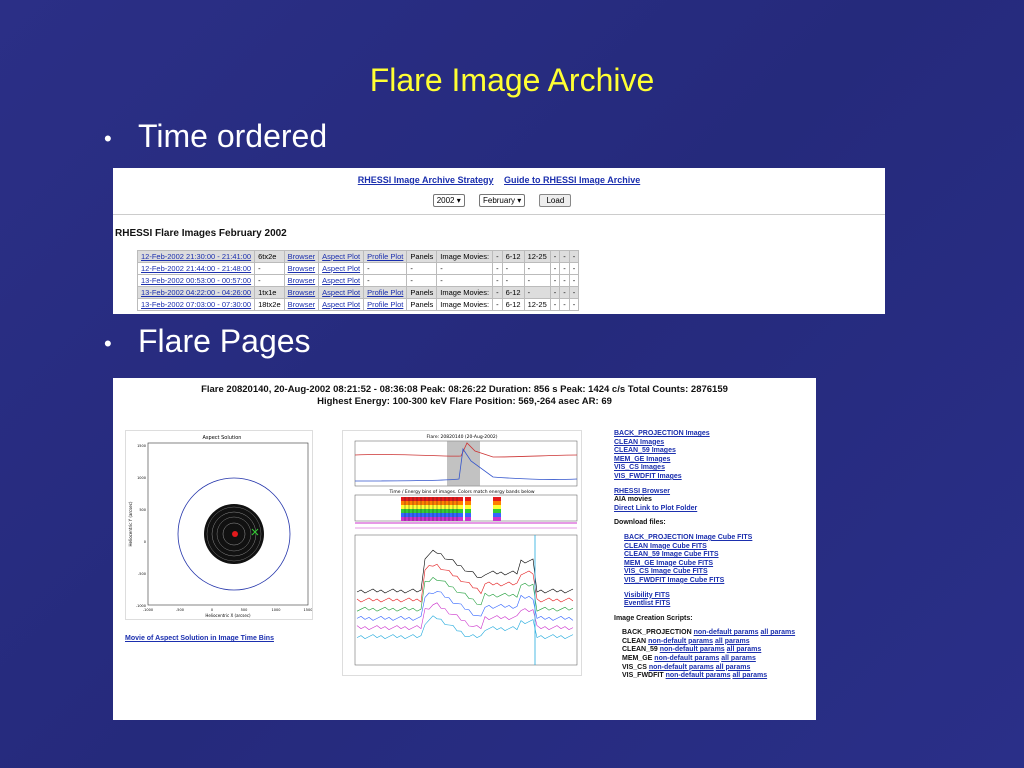  What do you see at coordinates (461, 437) in the screenshot?
I see `lc-top-title: Flare: 20820140 (20-Aug-2002)` at bounding box center [461, 437].